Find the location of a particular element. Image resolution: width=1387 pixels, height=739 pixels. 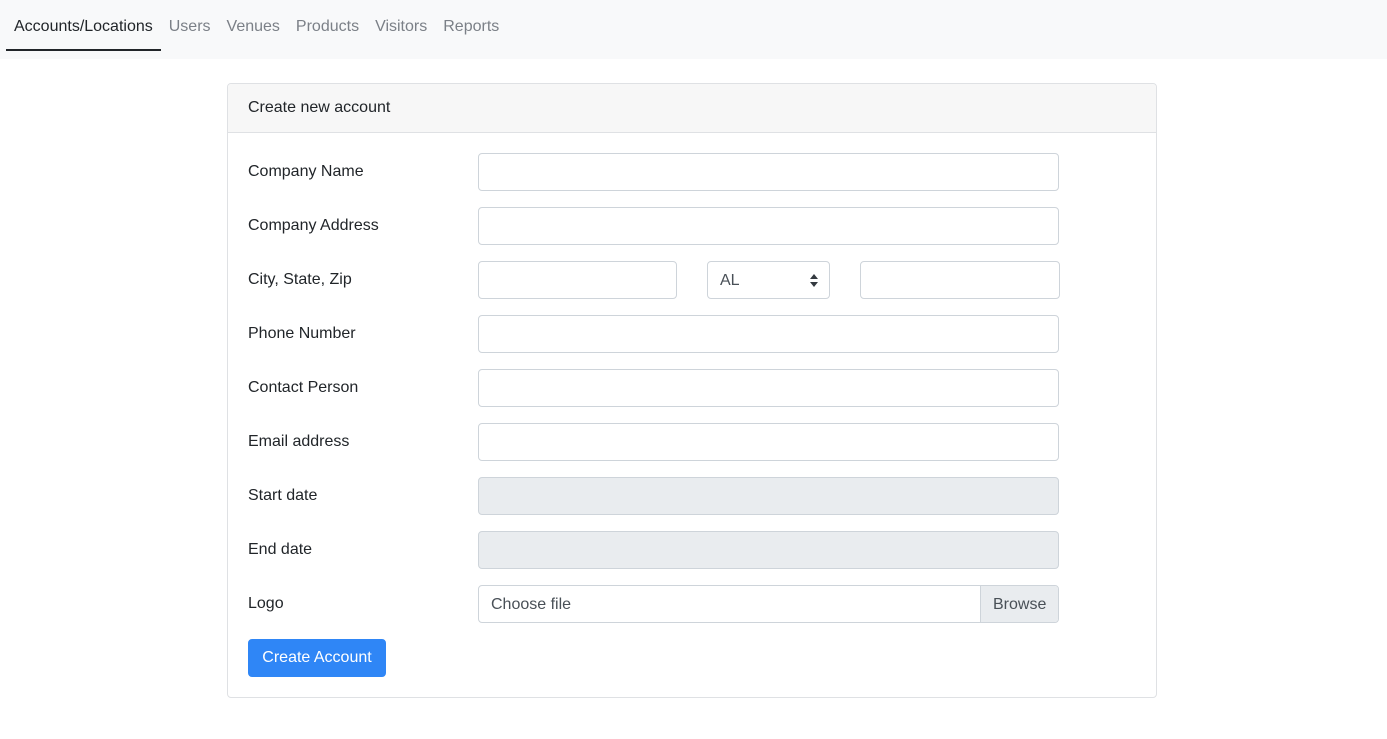

phone-number-row: Phone Number is located at coordinates (693, 334).